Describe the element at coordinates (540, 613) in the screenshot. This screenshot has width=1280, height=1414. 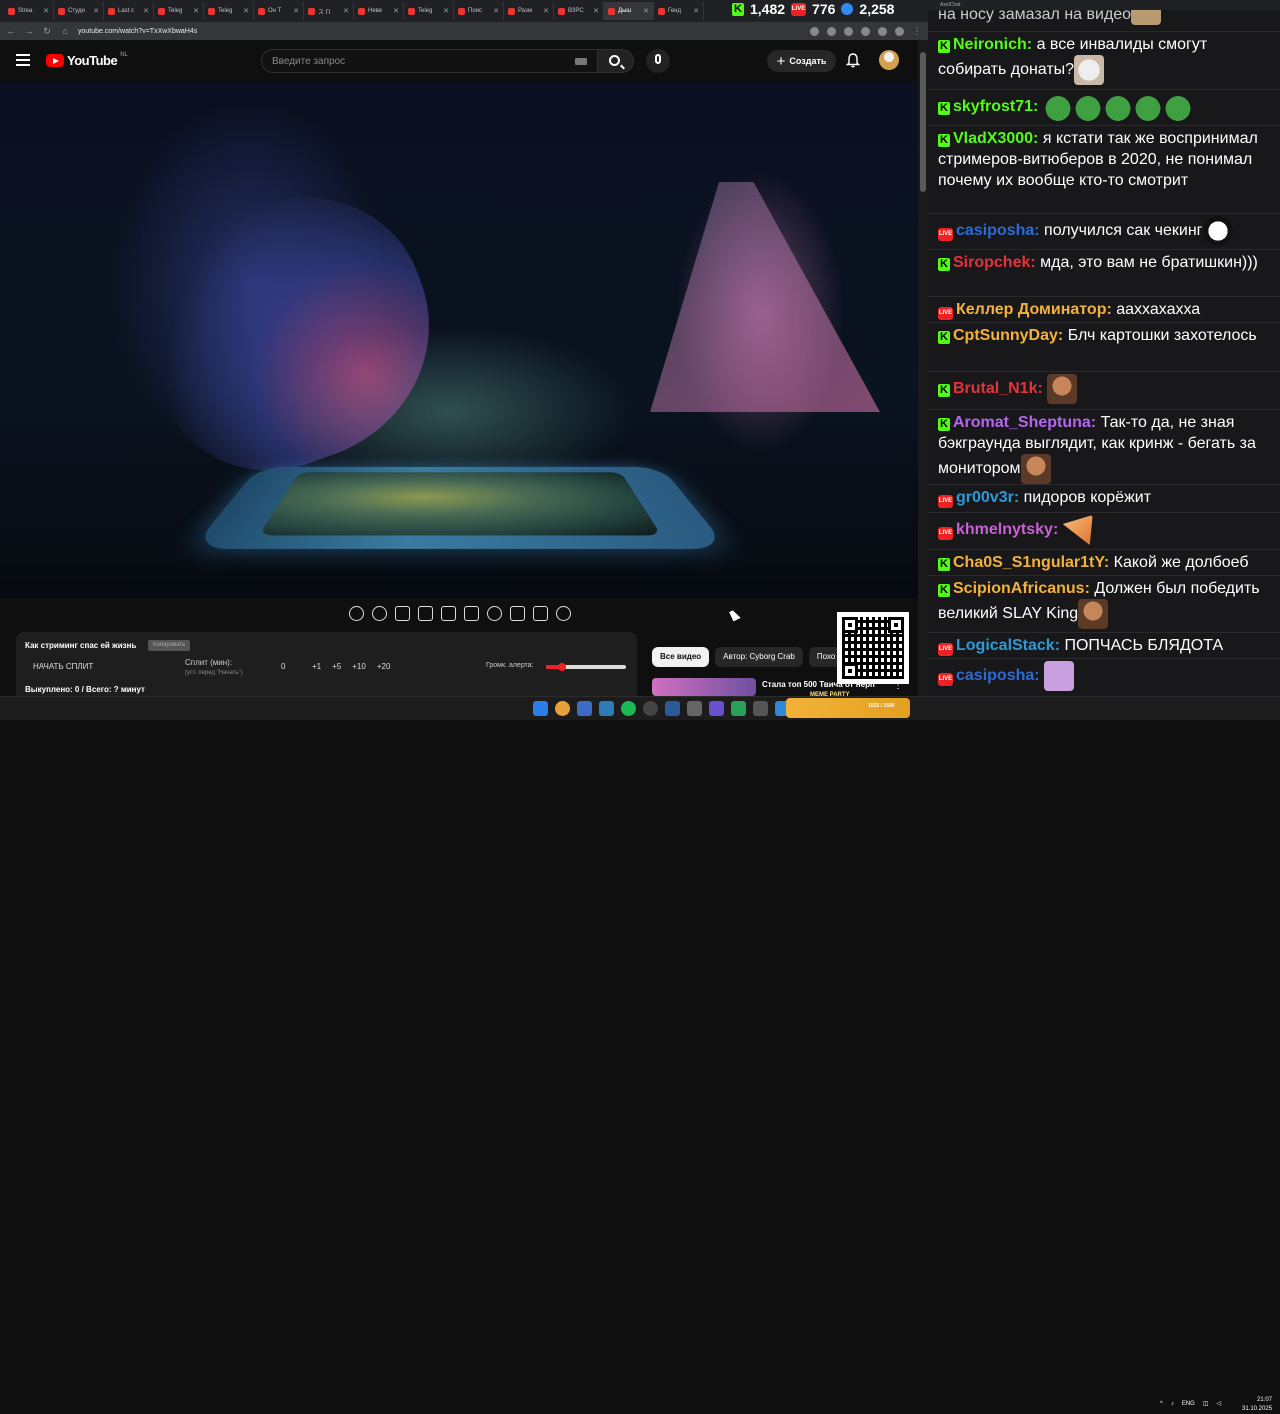
I see `screenshot-camera-icon` at that location.